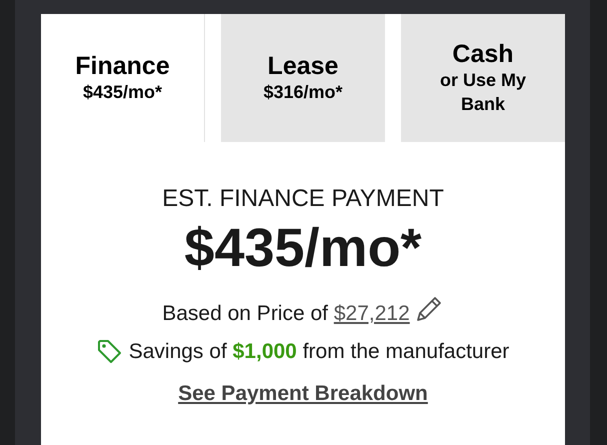  What do you see at coordinates (483, 78) in the screenshot?
I see `payment-tab: Cash or Use My Bank` at bounding box center [483, 78].